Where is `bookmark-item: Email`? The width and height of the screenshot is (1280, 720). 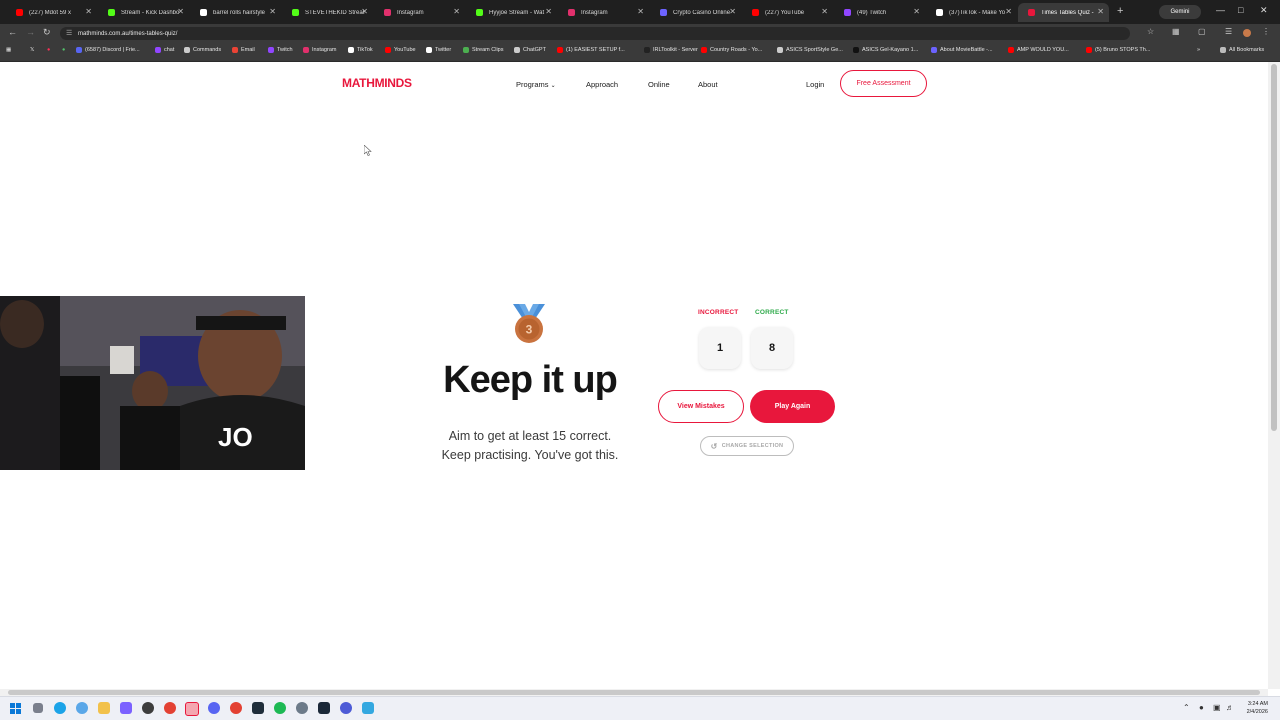 bookmark-item: Email is located at coordinates (243, 50).